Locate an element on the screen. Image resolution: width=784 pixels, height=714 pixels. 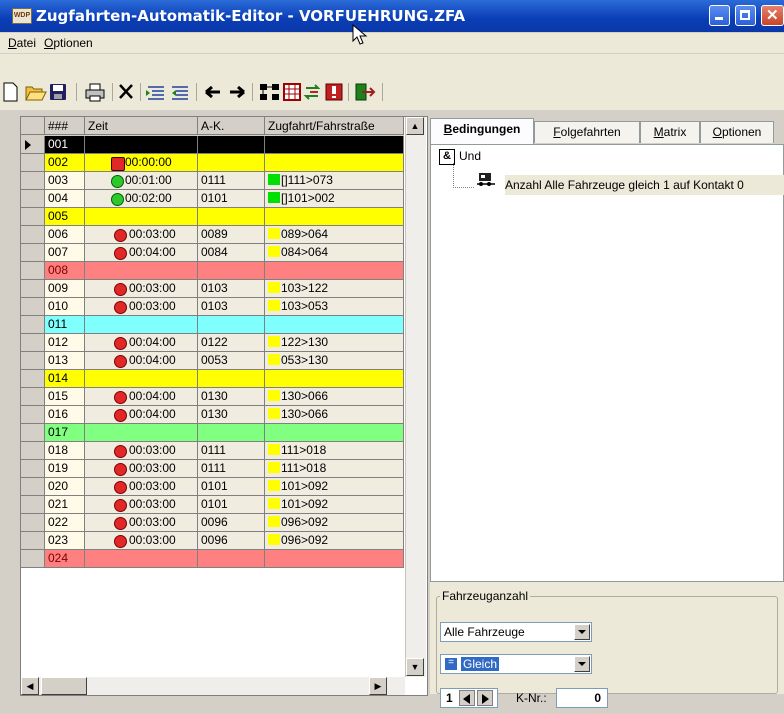
menu-datei: Datei is located at coordinates (22, 43).